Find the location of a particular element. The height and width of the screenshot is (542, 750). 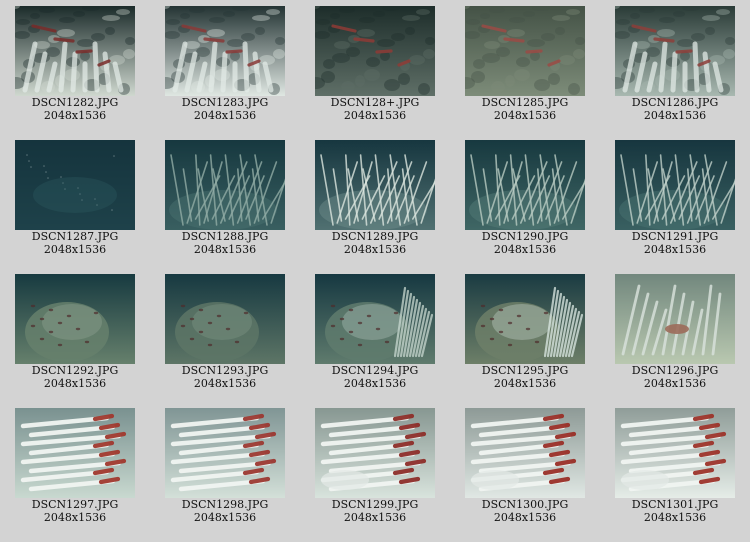

thumbnail-filename: DSCN1285.JPG is located at coordinates (525, 102).